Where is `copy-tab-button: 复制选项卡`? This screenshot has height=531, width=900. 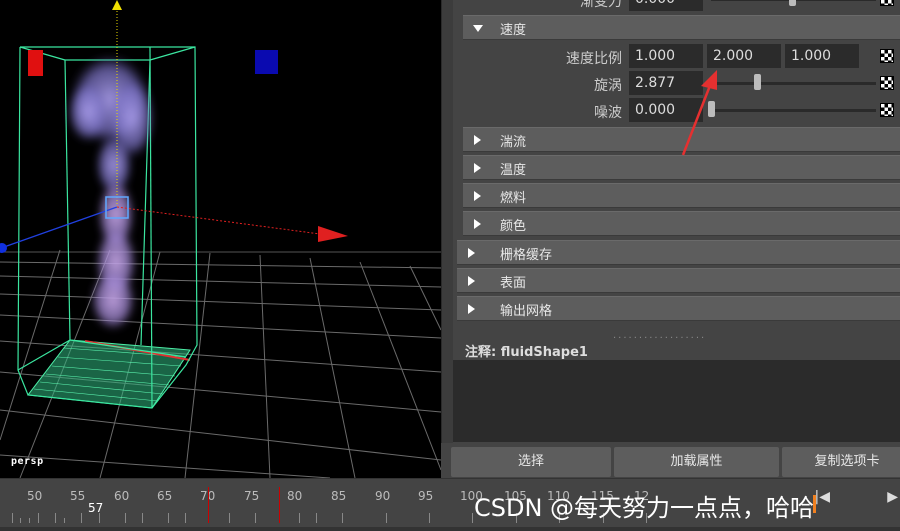
copy-tab-button: 复制选项卡 is located at coordinates (841, 462).